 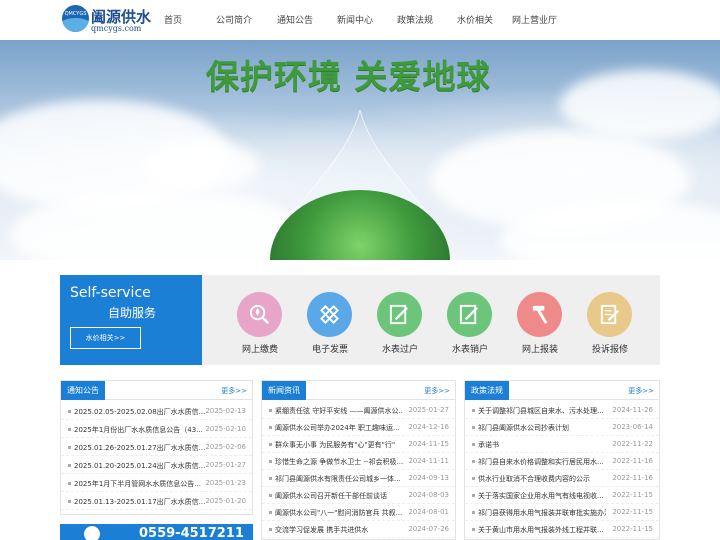 I want to click on list-item: 珍惜生命之源 争做节水卫士 --祁会积极... 2024-11-11, so click(x=358, y=461).